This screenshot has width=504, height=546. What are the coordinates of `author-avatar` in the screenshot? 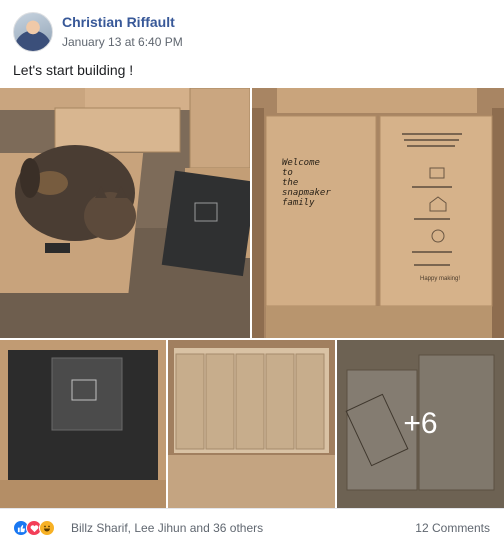 It's located at (33, 32).